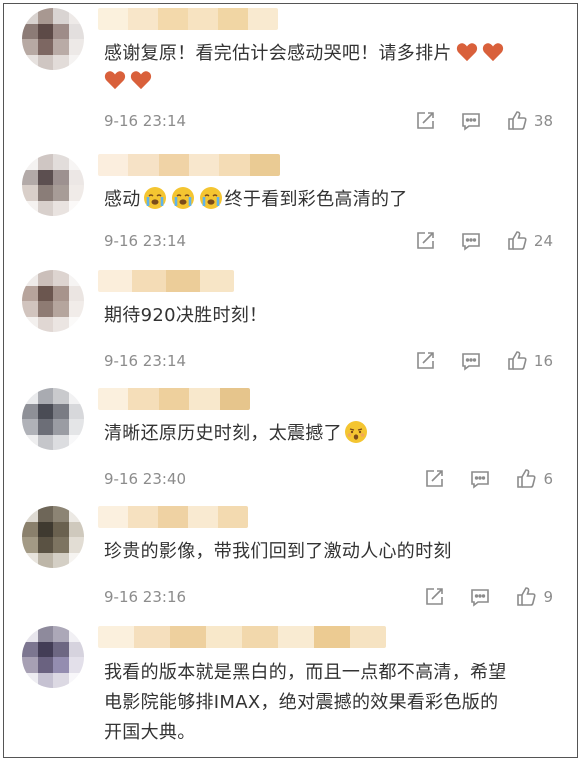 Image resolution: width=581 pixels, height=761 pixels. I want to click on comment-meta: 9-16 23:14 16, so click(333, 361).